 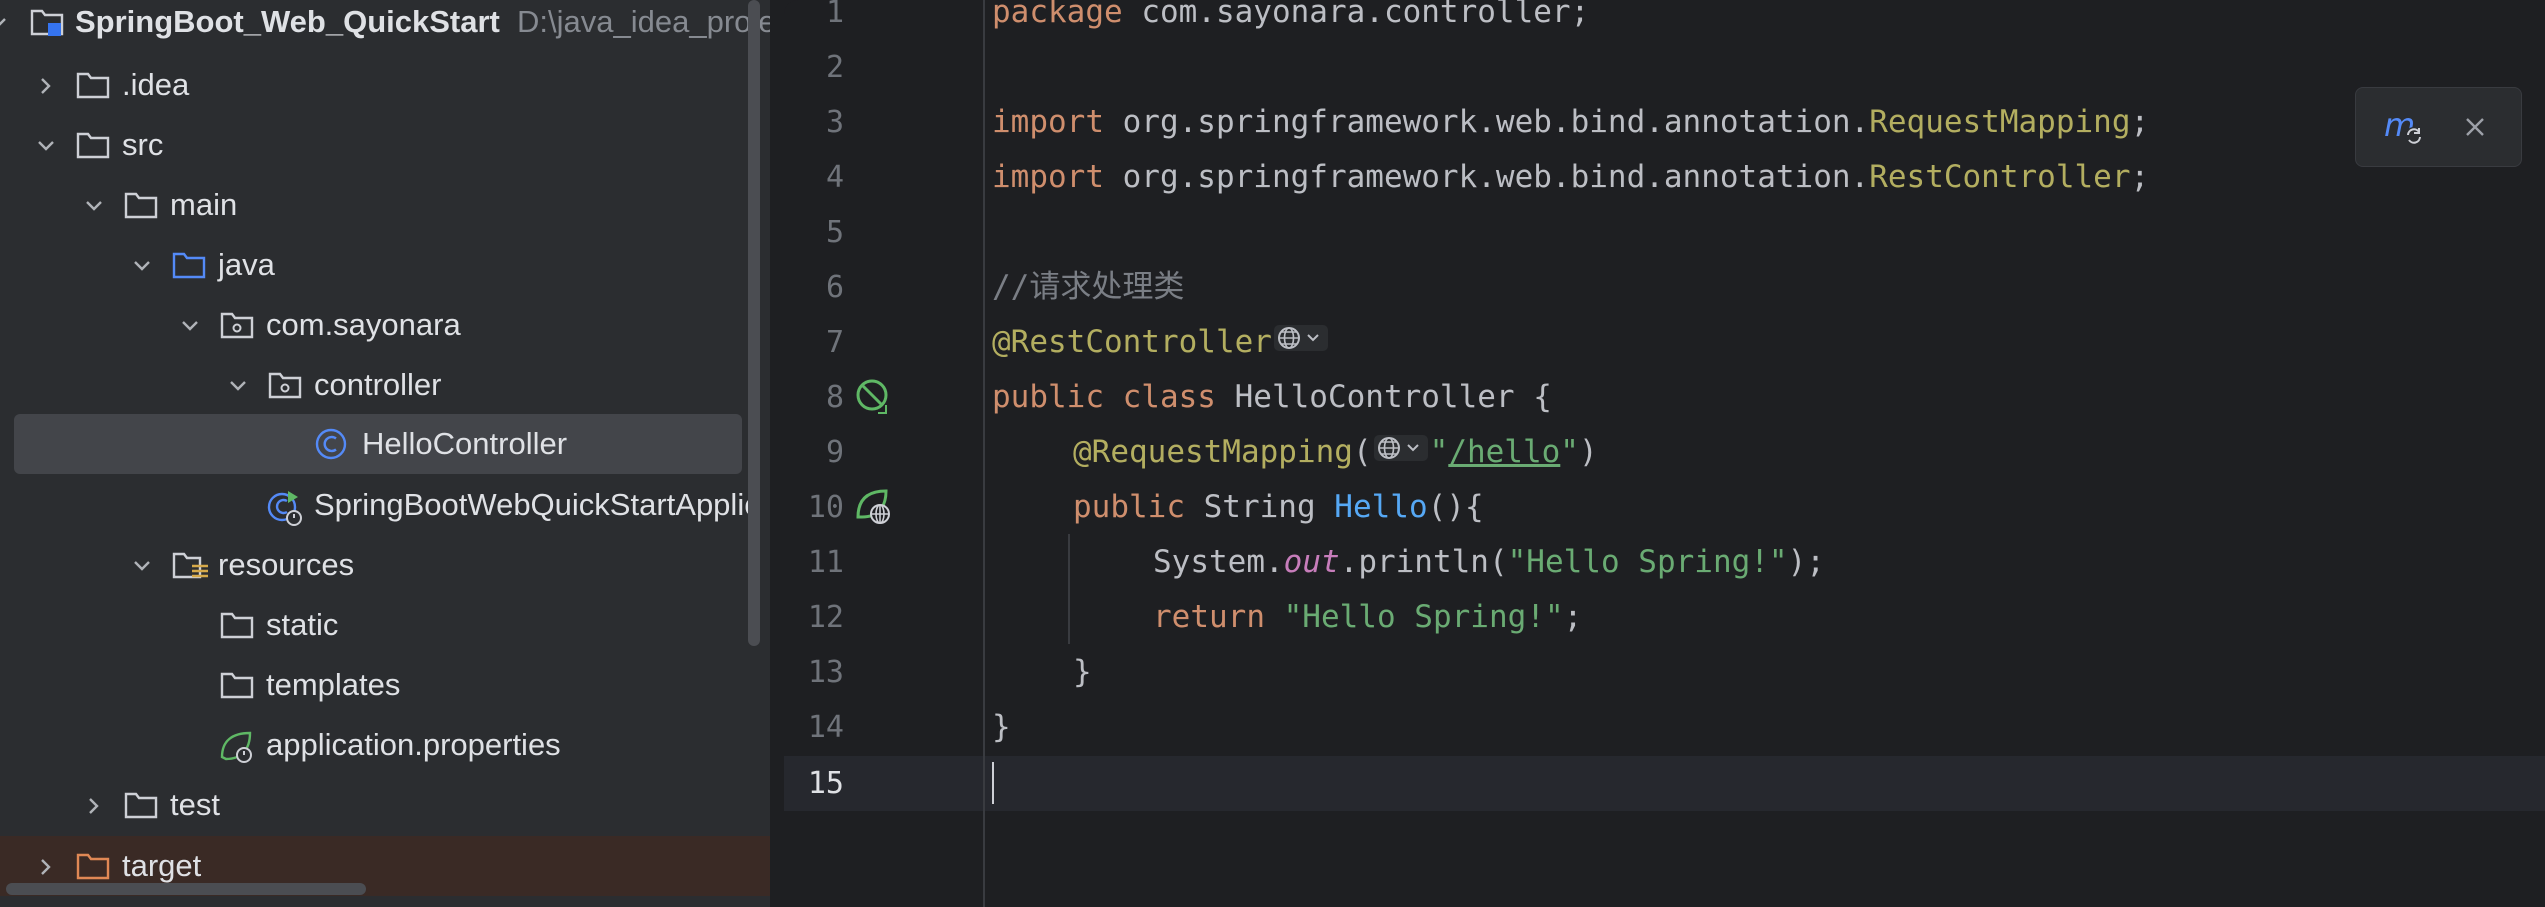 I want to click on keyword: package, so click(x=1057, y=15).